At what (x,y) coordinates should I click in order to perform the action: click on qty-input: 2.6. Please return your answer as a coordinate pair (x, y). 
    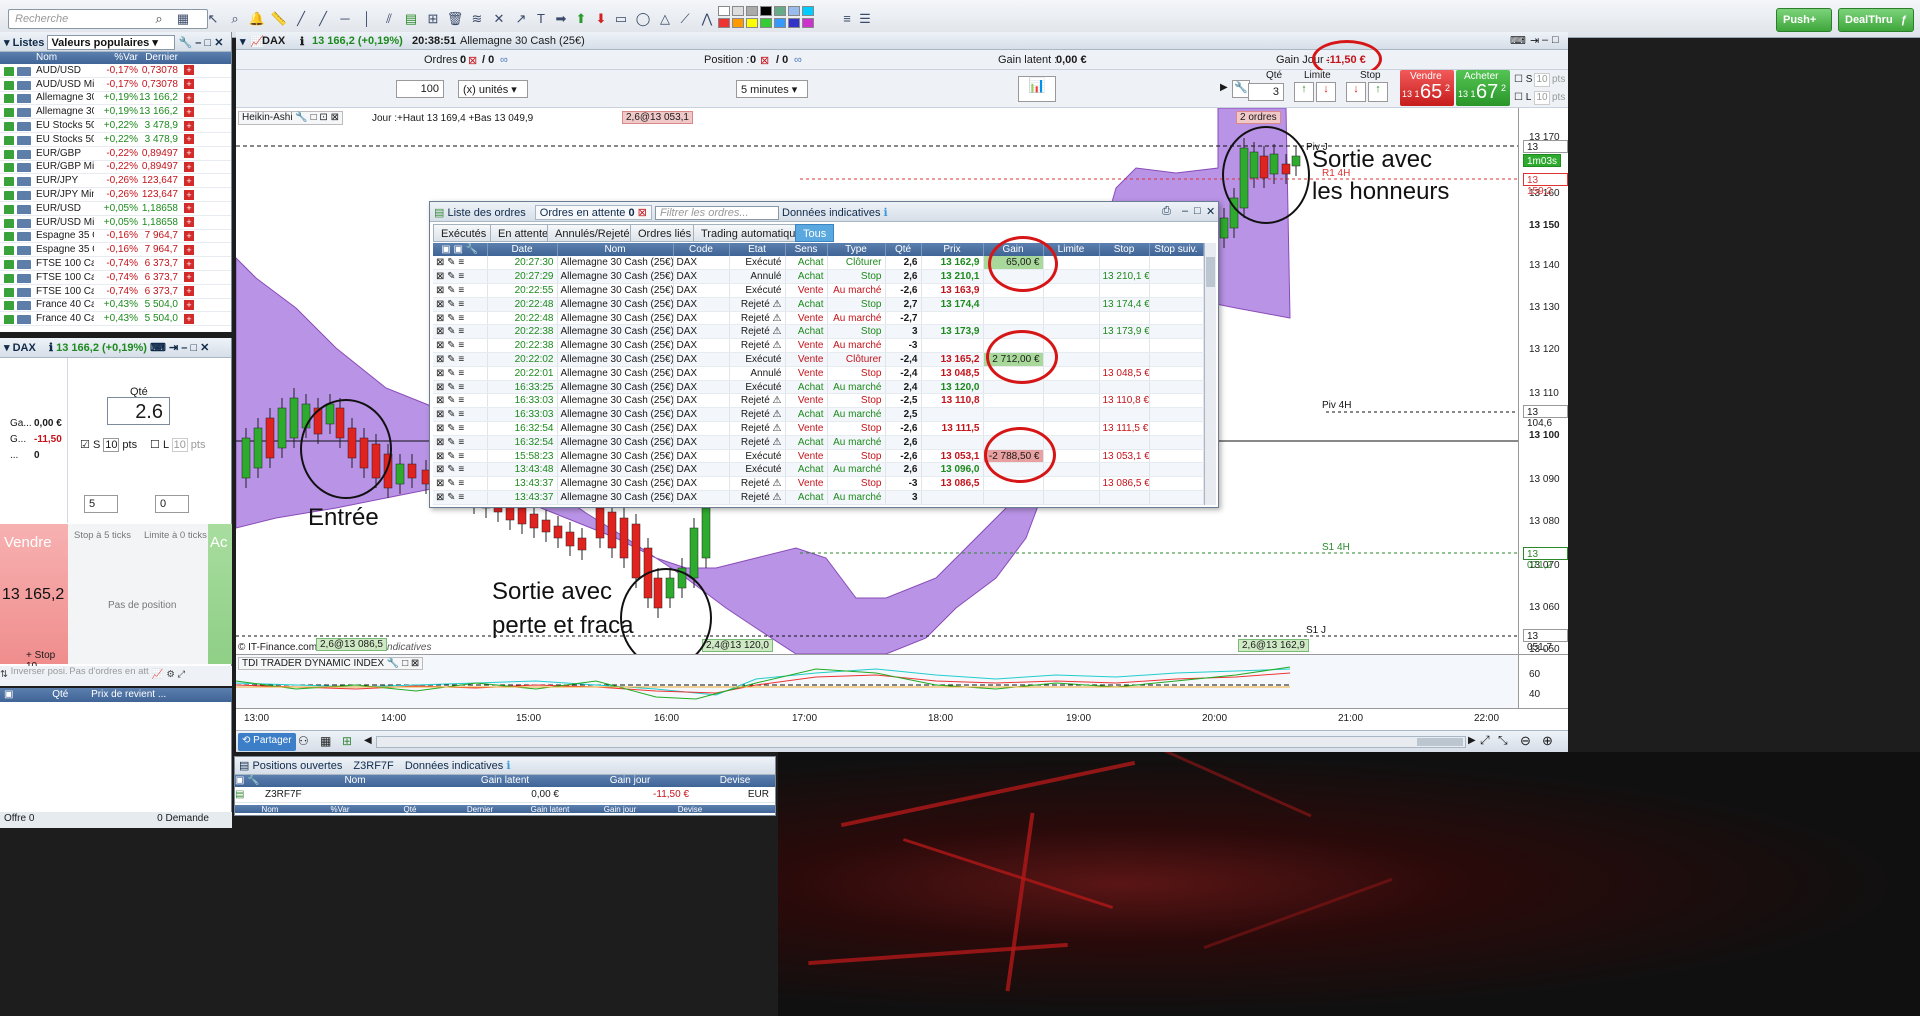
    Looking at the image, I should click on (138, 411).